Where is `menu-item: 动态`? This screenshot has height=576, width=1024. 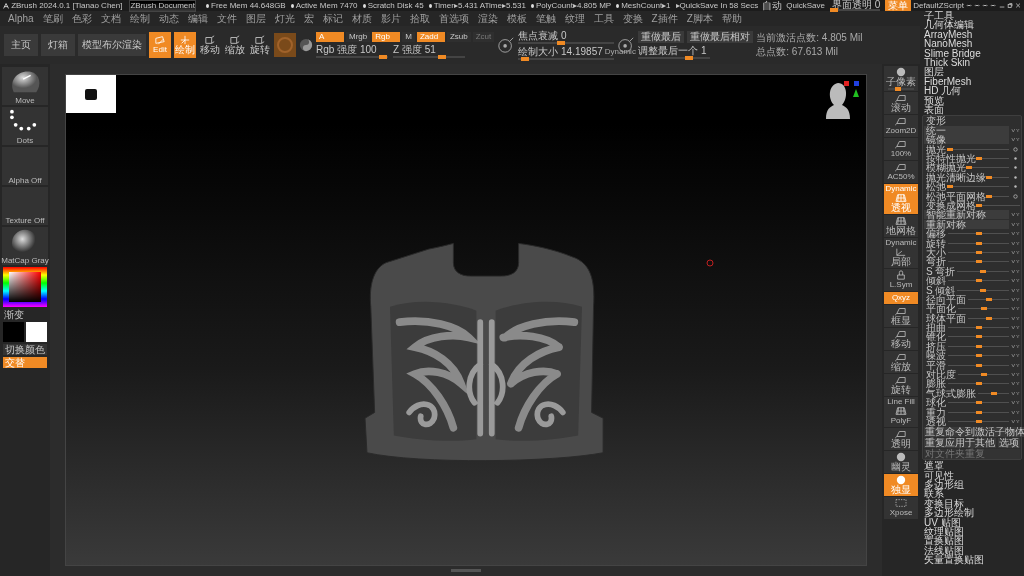
menu-item: 动态 is located at coordinates (168, 18).